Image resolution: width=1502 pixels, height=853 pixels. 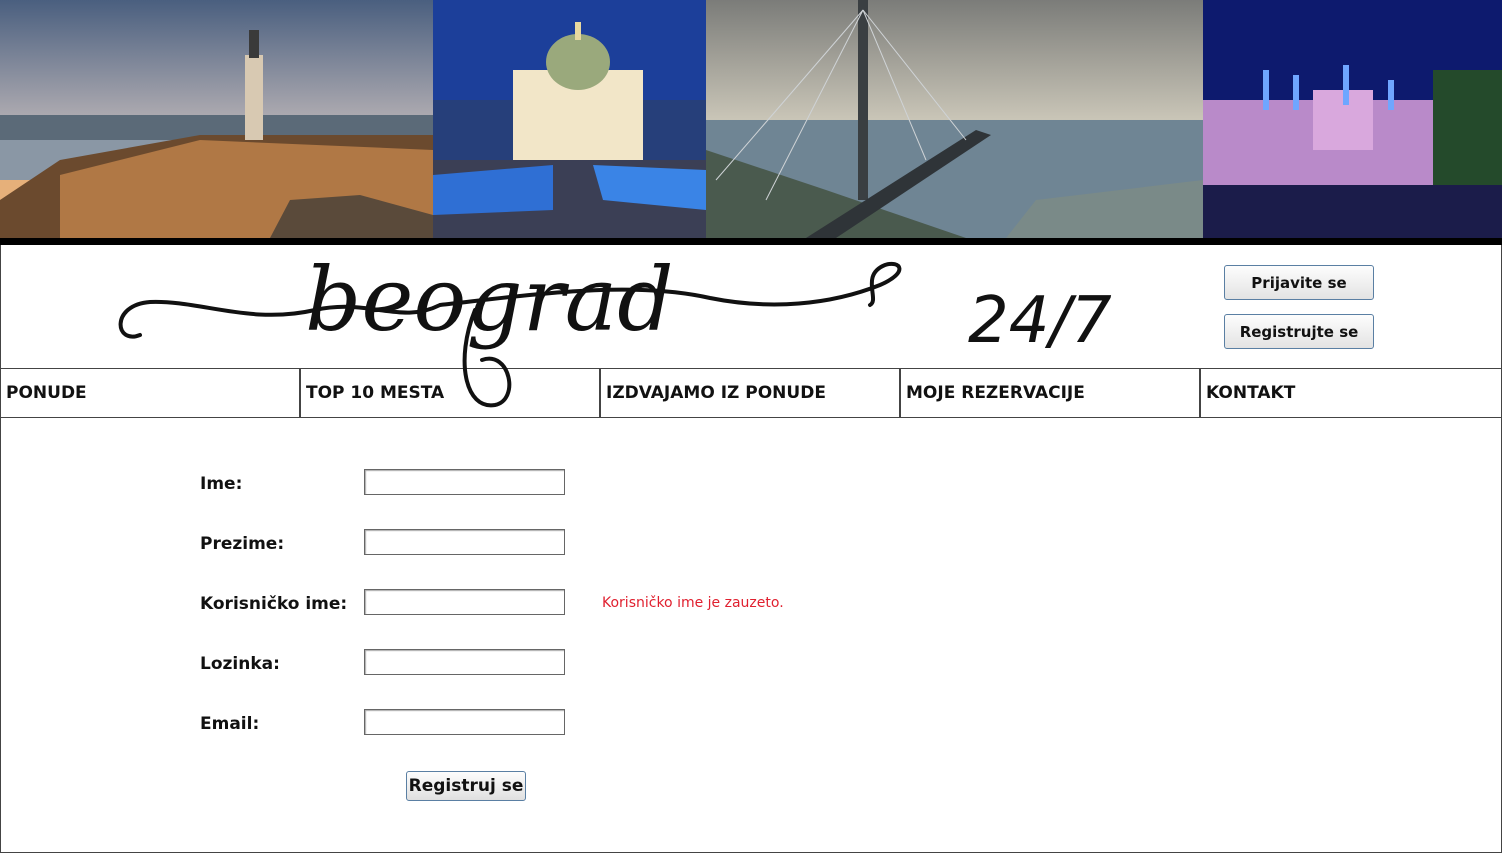 What do you see at coordinates (1351, 393) in the screenshot?
I see `nav-item-kontakt: KONTAKT` at bounding box center [1351, 393].